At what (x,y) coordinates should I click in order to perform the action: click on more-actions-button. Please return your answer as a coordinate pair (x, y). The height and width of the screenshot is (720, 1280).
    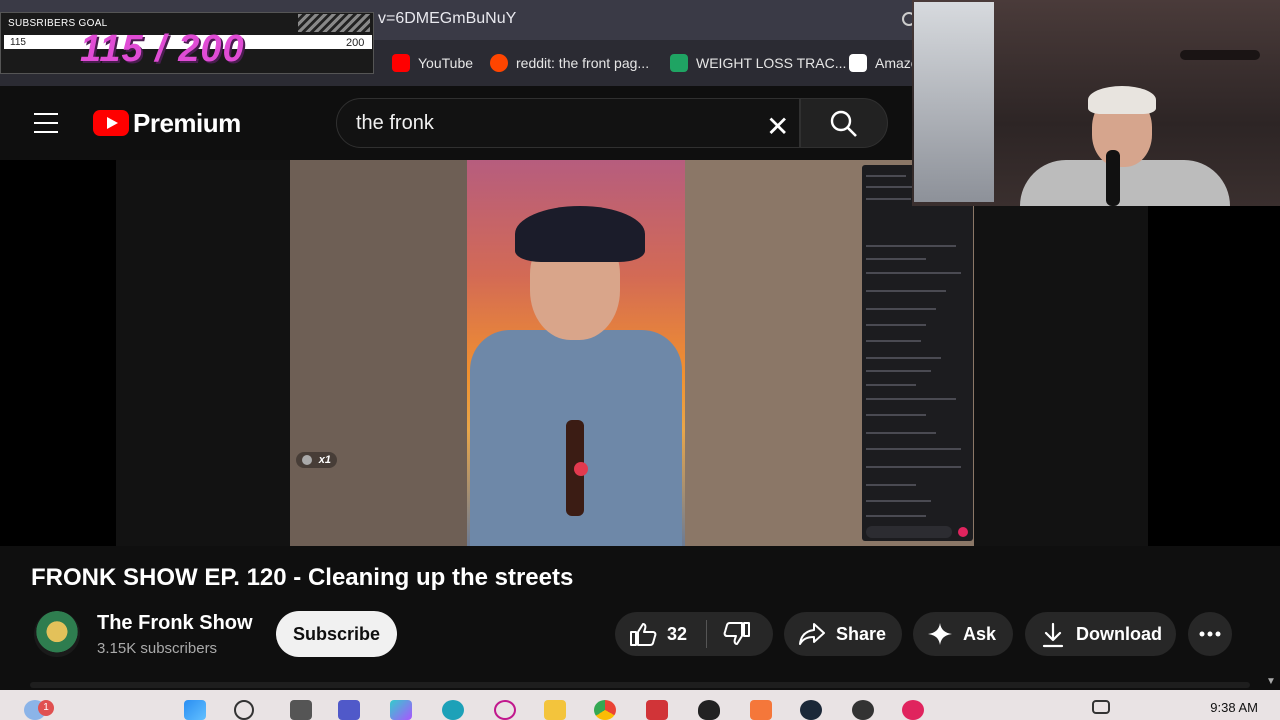
    Looking at the image, I should click on (1210, 634).